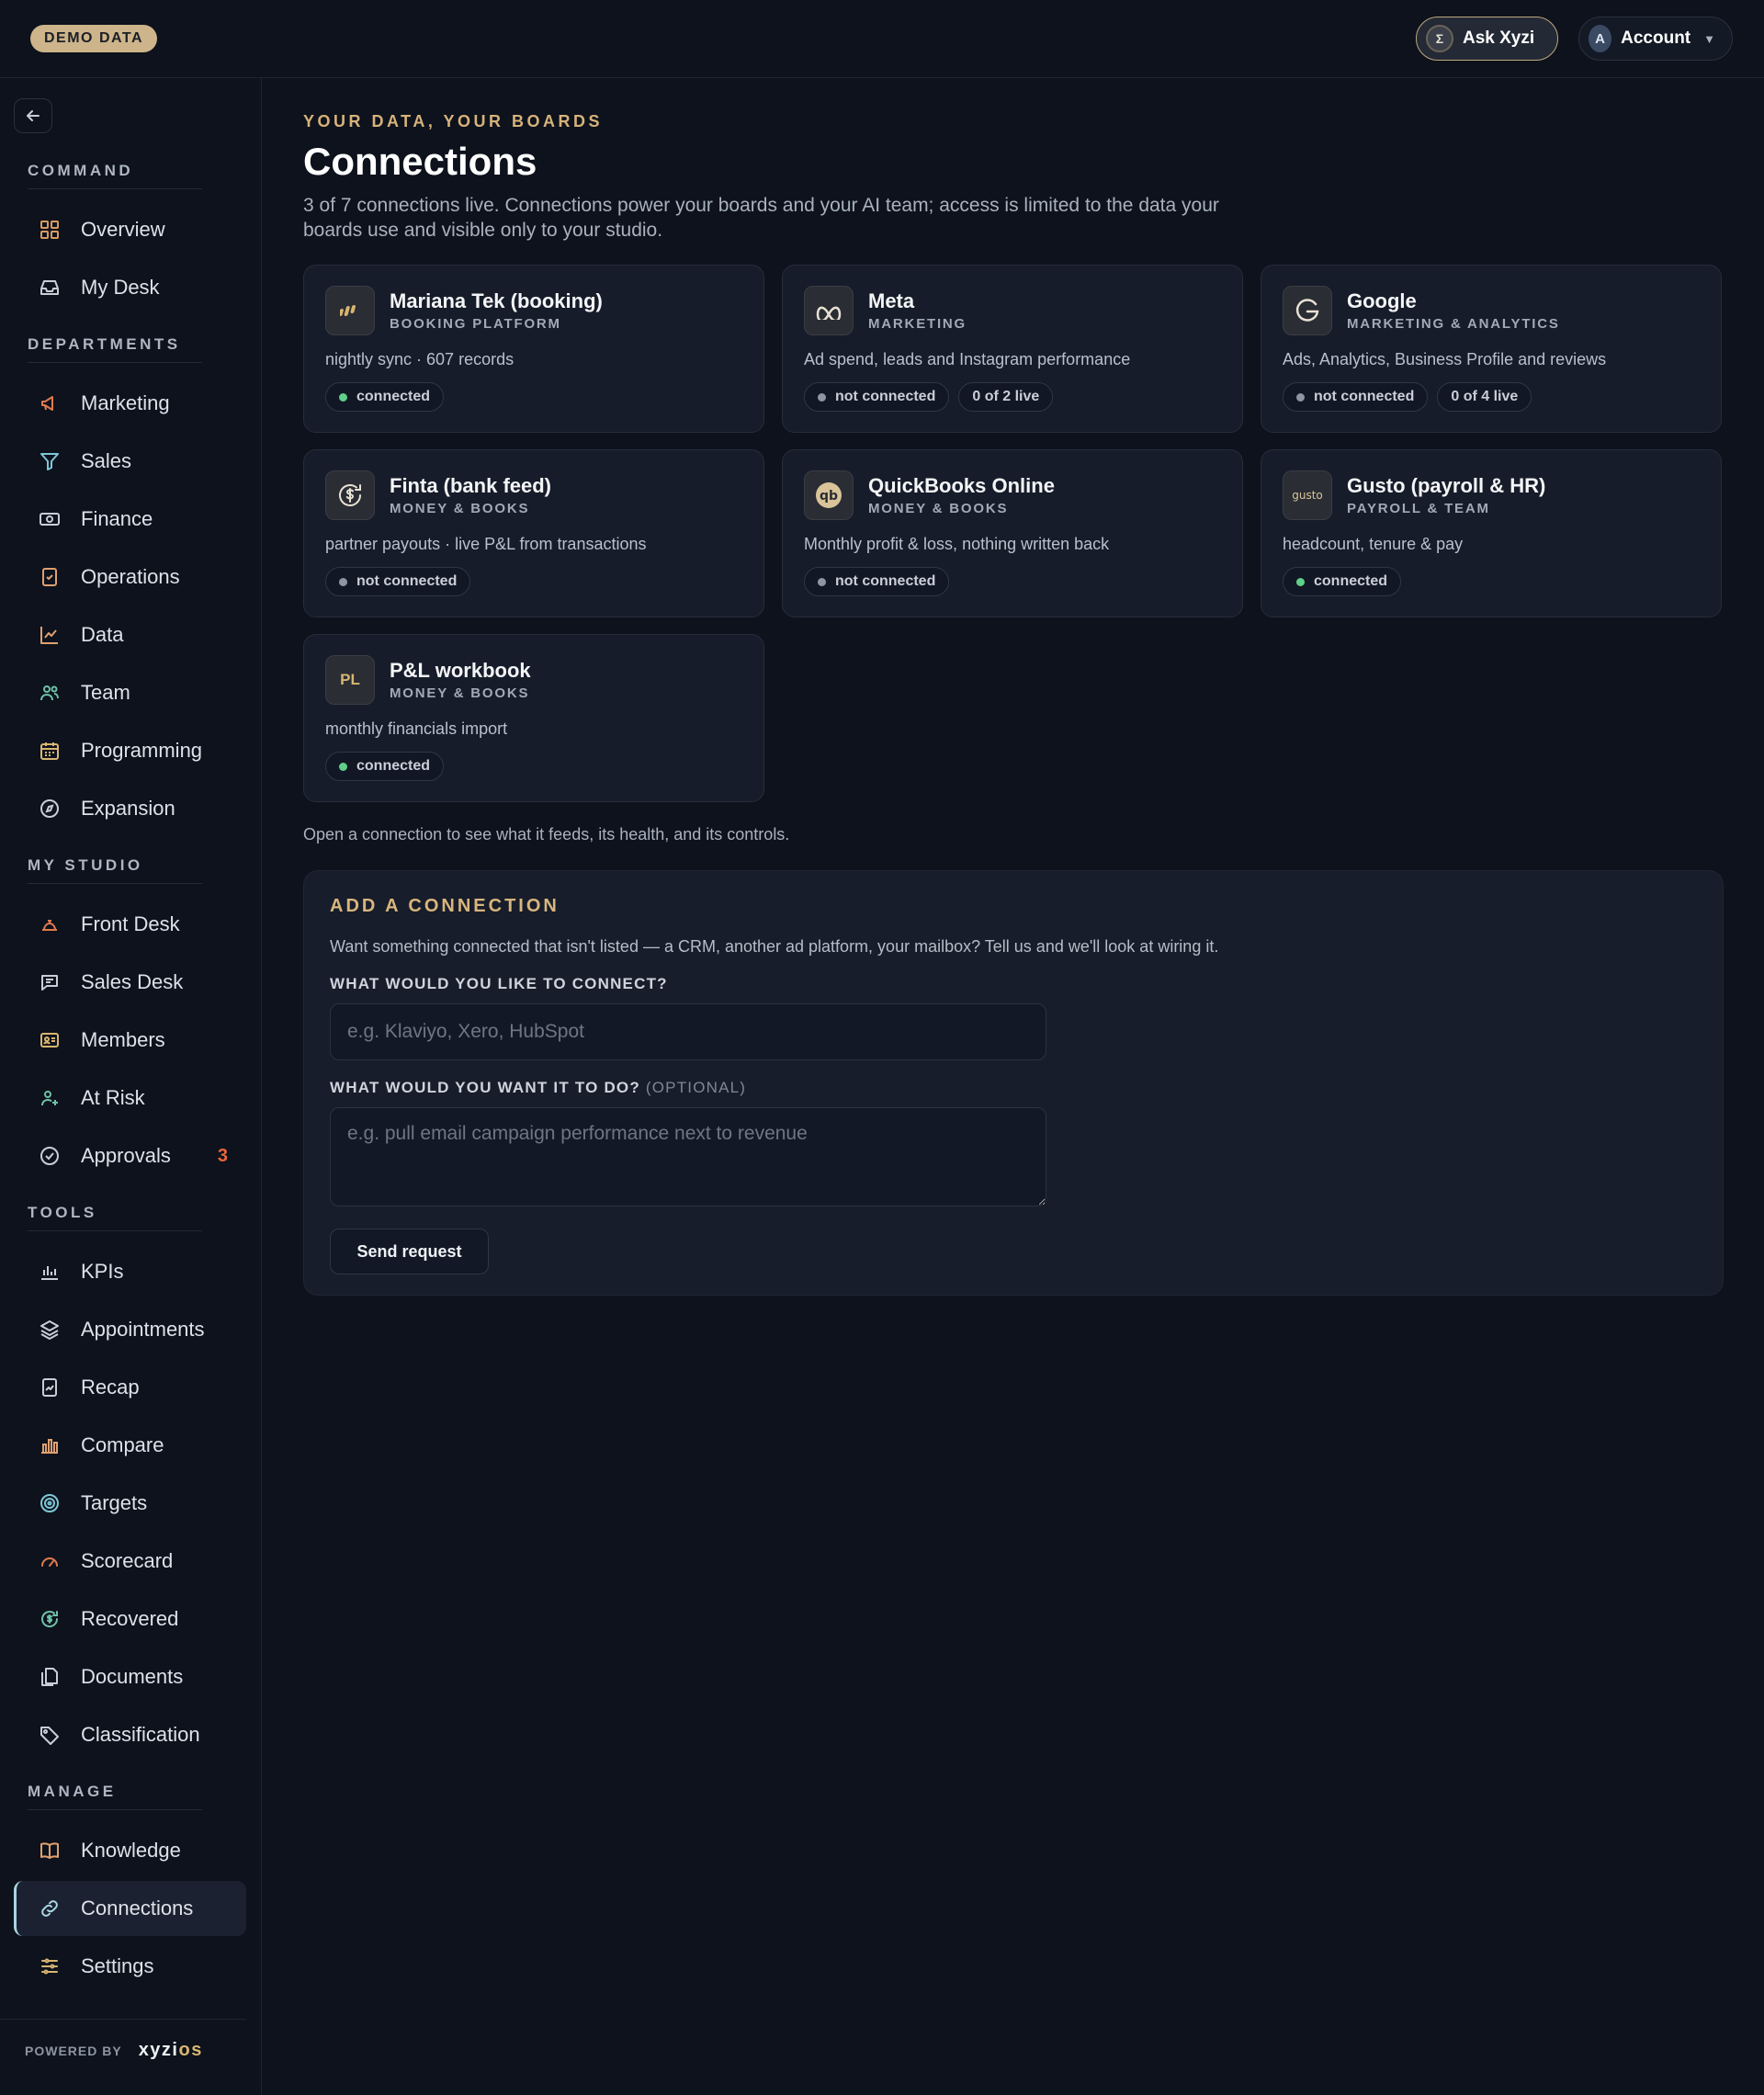  What do you see at coordinates (130, 287) in the screenshot?
I see `sidebar-item-my-desk: My Desk` at bounding box center [130, 287].